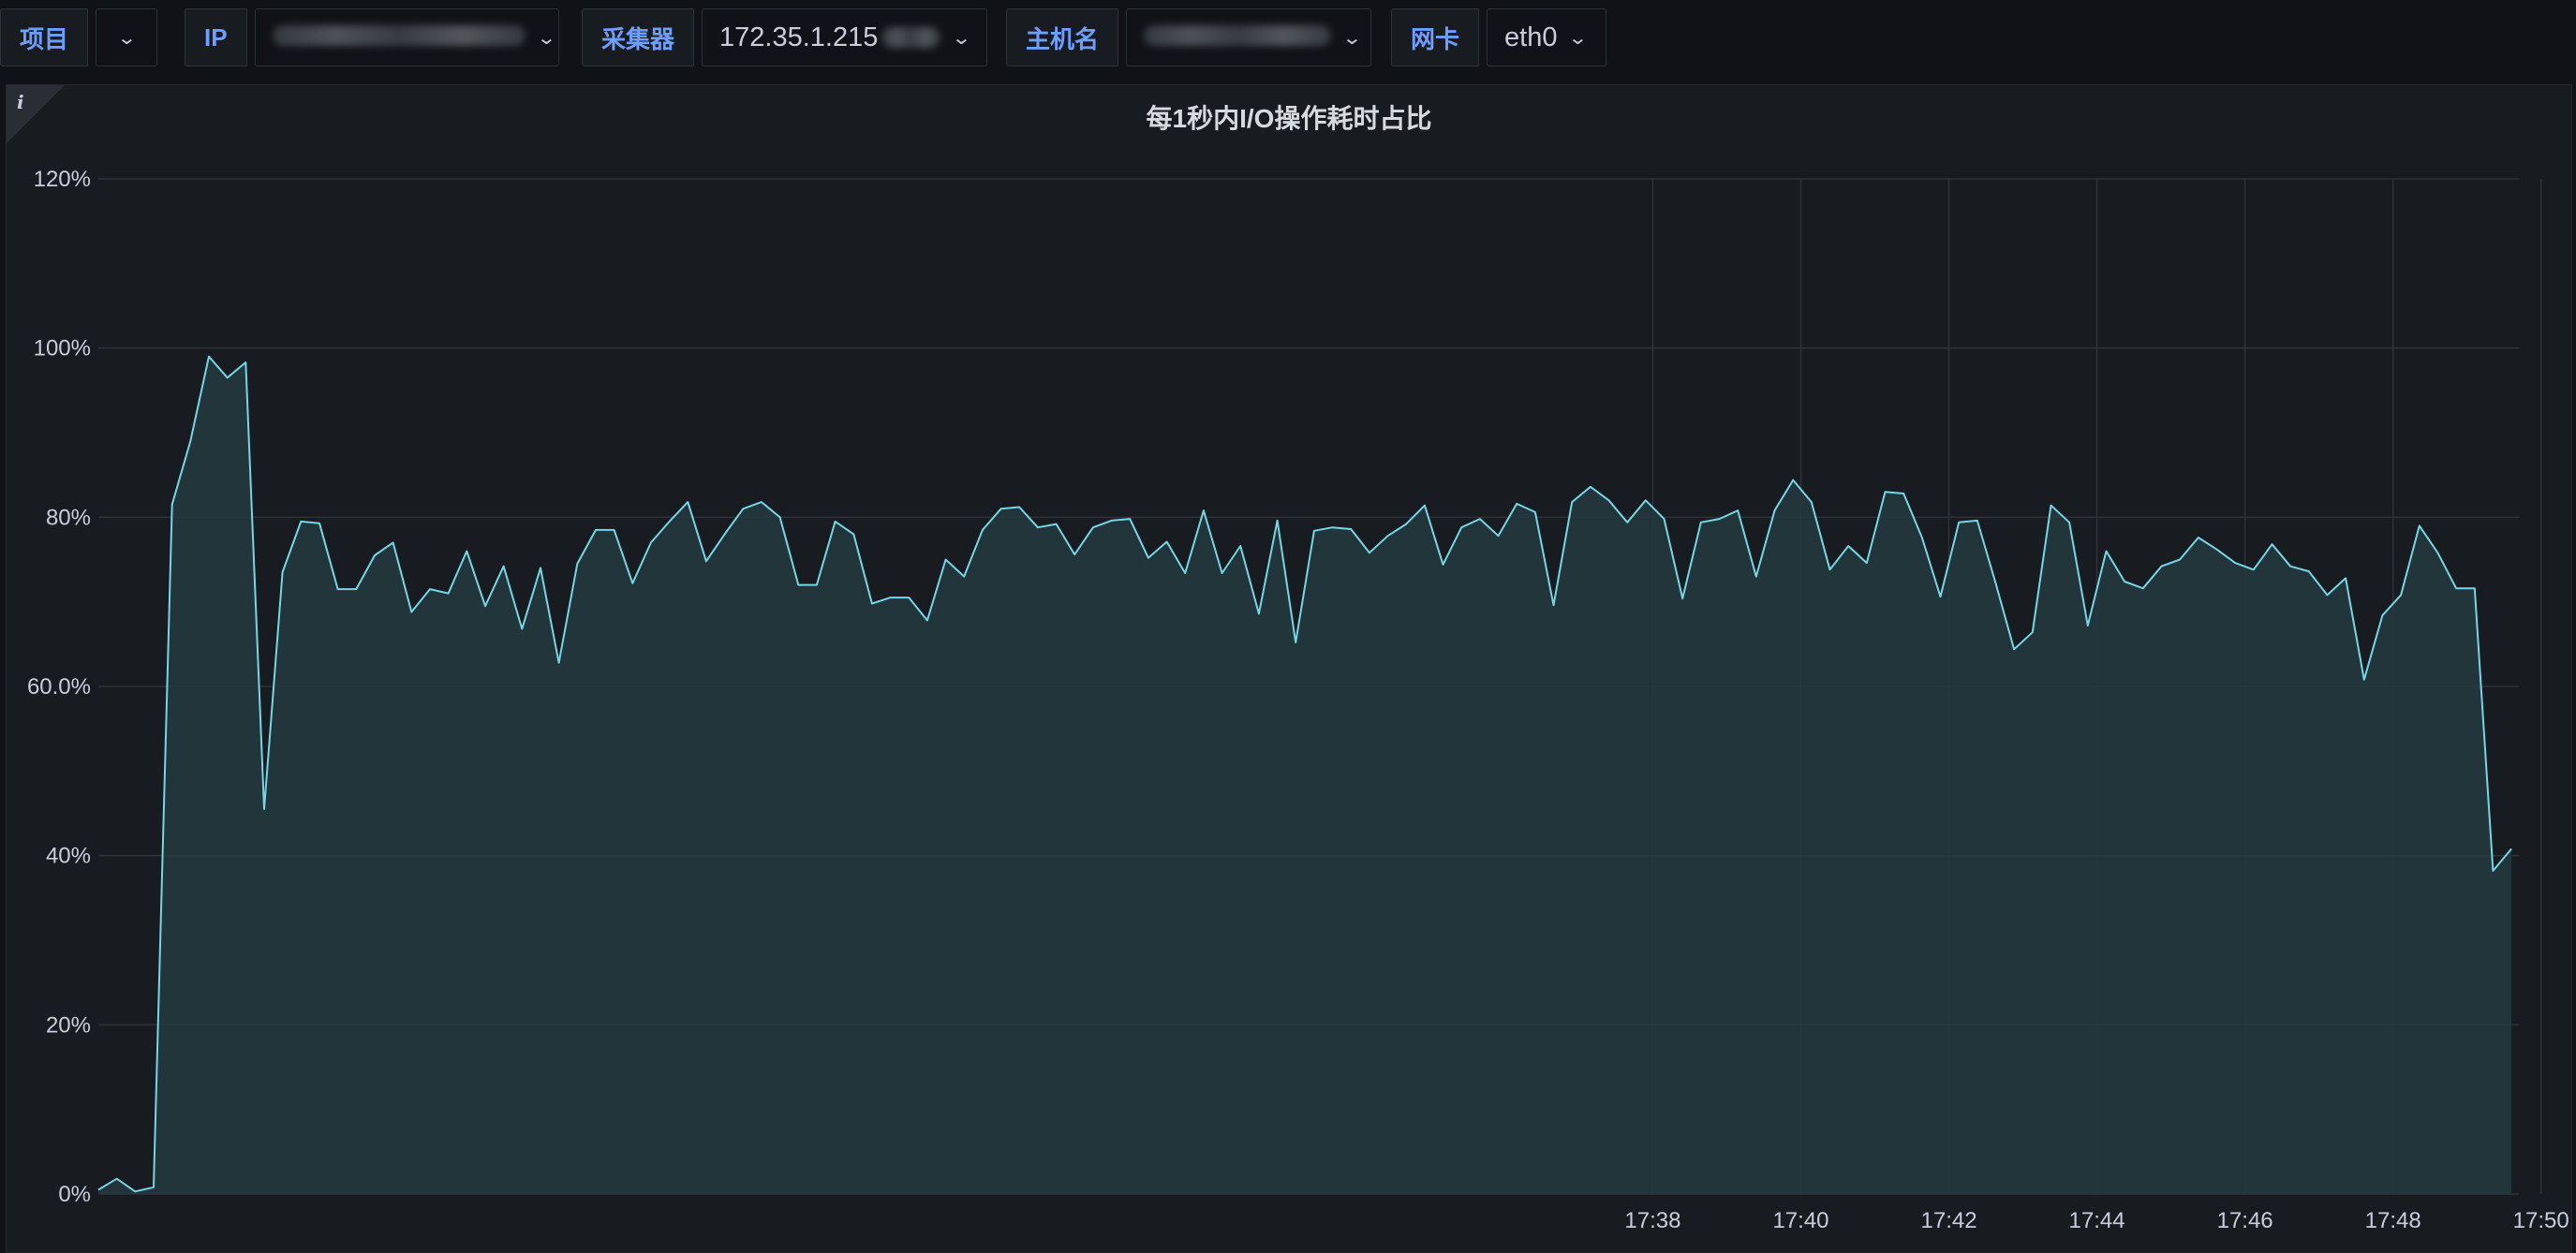 This screenshot has height=1253, width=2576. What do you see at coordinates (68, 856) in the screenshot?
I see `y-tick-label: 40%` at bounding box center [68, 856].